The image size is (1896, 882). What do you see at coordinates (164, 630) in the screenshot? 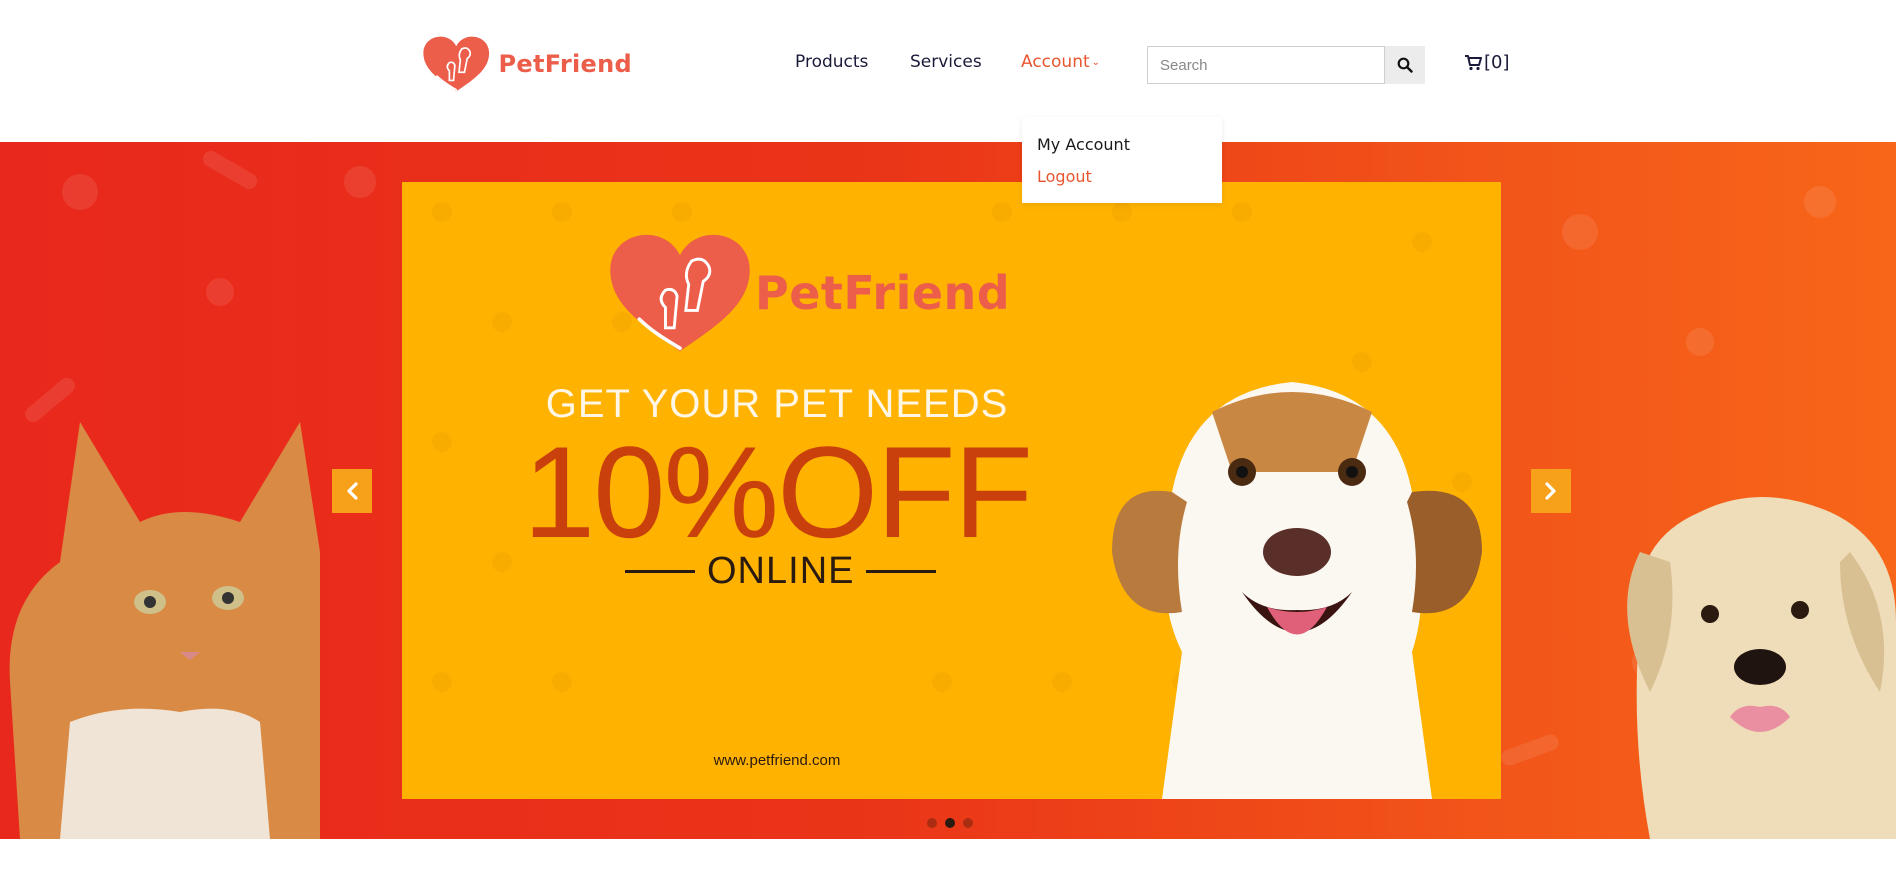
I see `kitten-image` at bounding box center [164, 630].